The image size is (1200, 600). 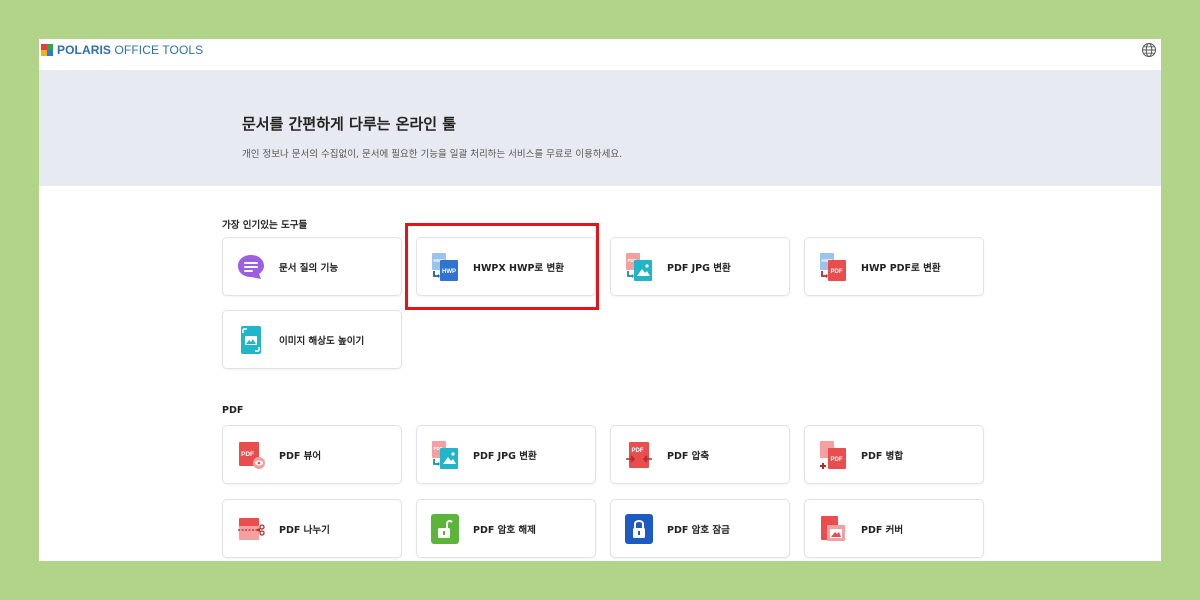 I want to click on pdf-merge-icon: PDF, so click(x=833, y=454).